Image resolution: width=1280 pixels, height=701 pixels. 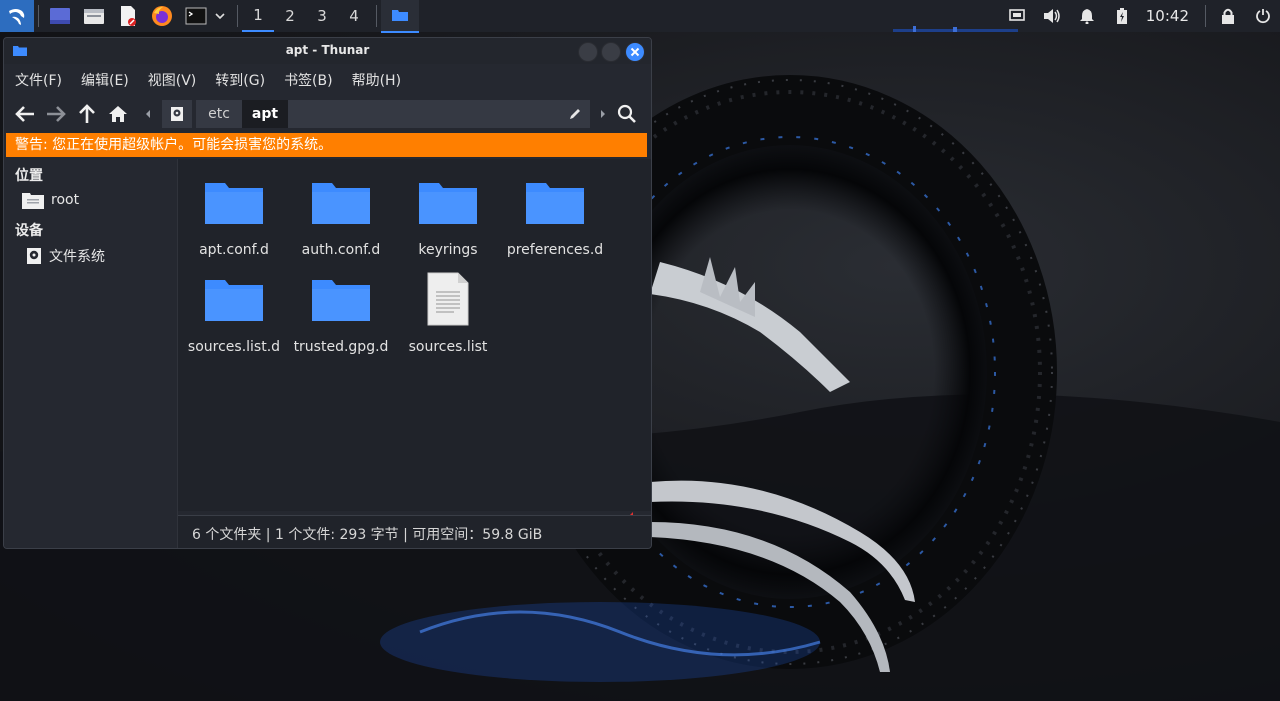 I want to click on workspace-2: 2, so click(x=290, y=16).